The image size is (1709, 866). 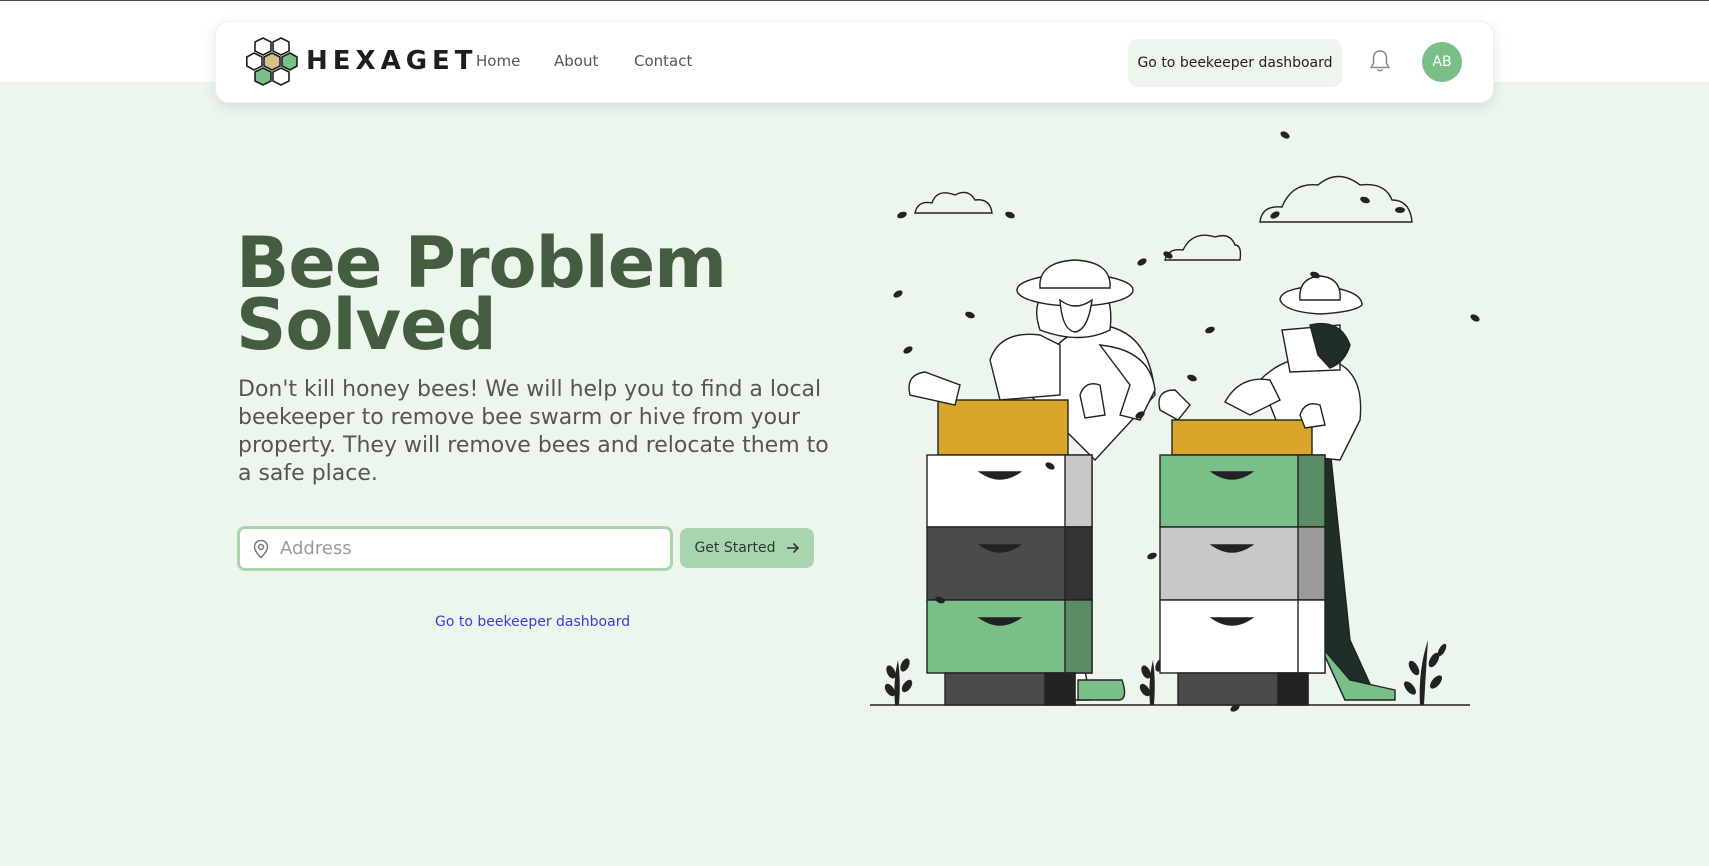 What do you see at coordinates (576, 61) in the screenshot?
I see `nav-link-about: About` at bounding box center [576, 61].